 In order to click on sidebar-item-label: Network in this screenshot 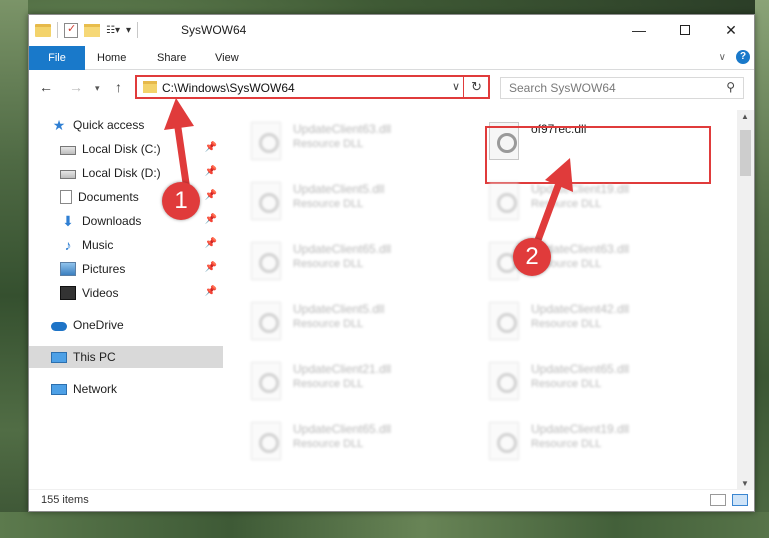, I will do `click(95, 389)`.